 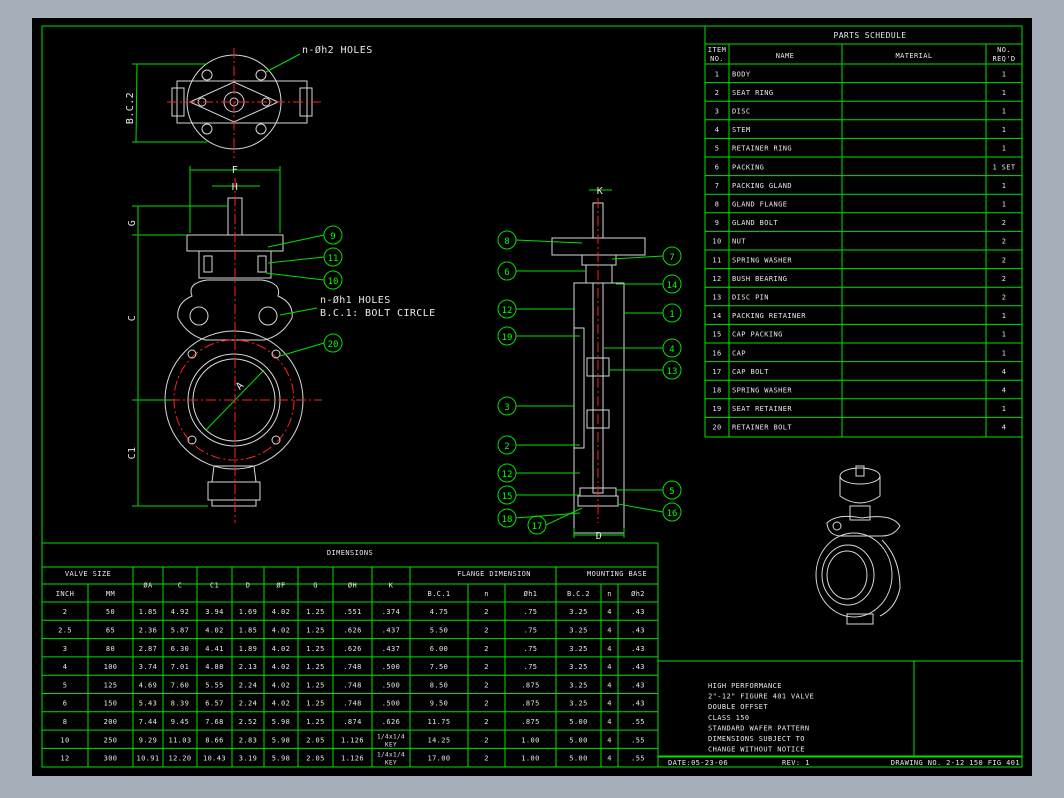 What do you see at coordinates (745, 686) in the screenshot?
I see `title-line: HIGH PERFORMANCE` at bounding box center [745, 686].